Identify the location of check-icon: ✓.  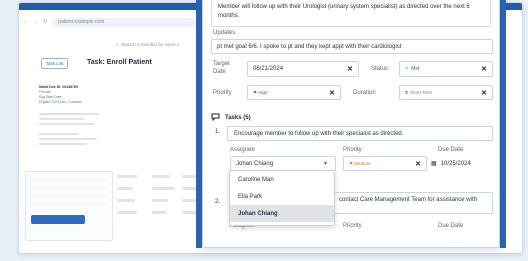
(407, 69).